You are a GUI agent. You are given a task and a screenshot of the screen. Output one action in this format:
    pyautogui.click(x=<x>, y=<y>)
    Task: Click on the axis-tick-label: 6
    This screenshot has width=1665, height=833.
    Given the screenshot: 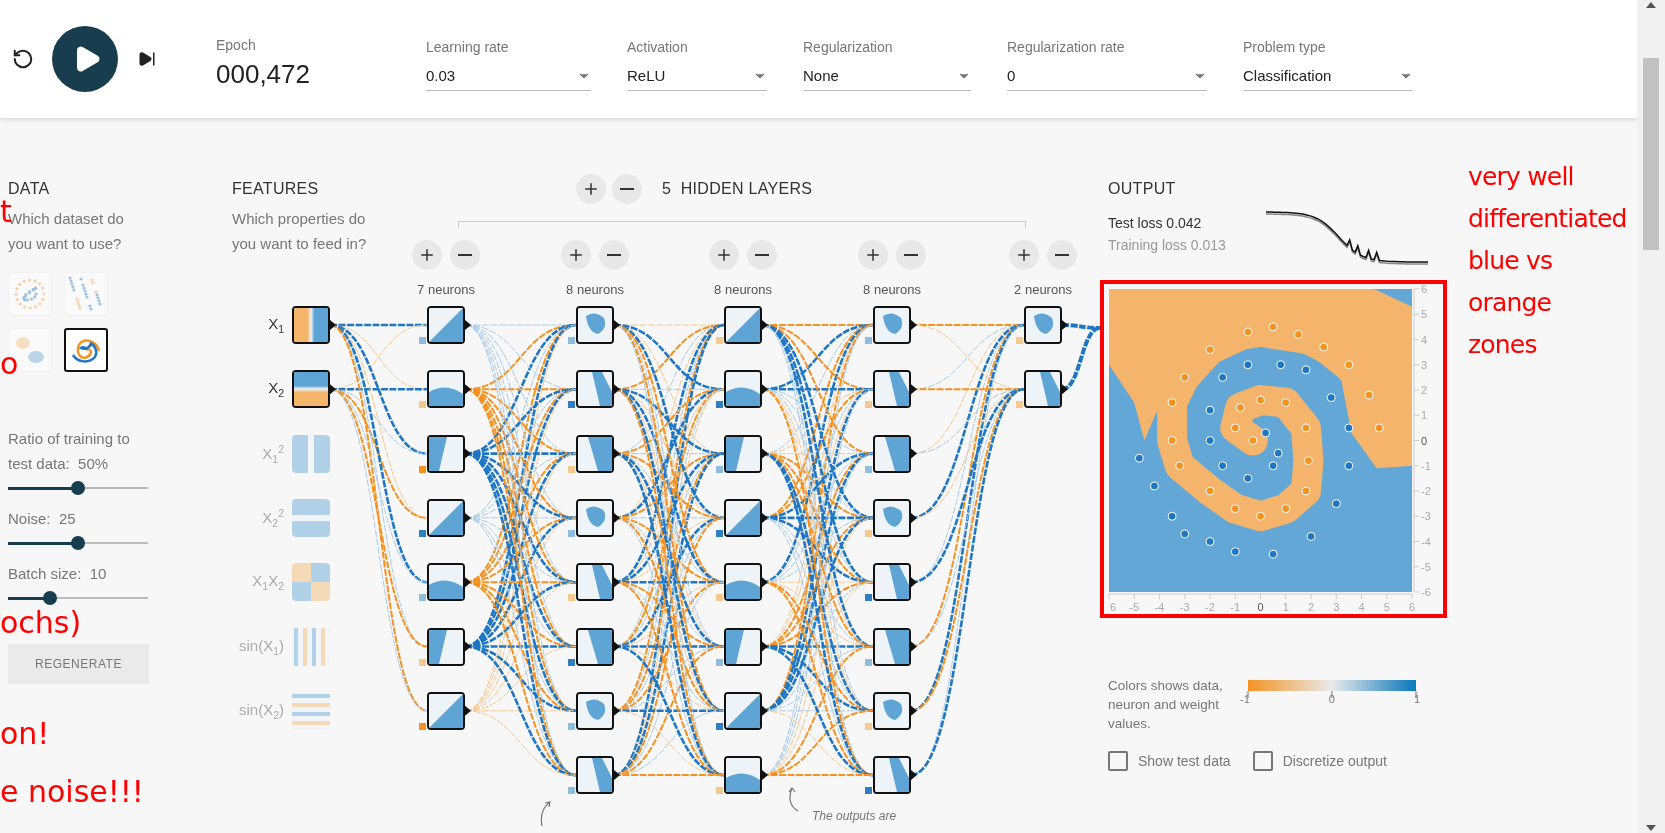 What is the action you would take?
    pyautogui.click(x=1412, y=607)
    